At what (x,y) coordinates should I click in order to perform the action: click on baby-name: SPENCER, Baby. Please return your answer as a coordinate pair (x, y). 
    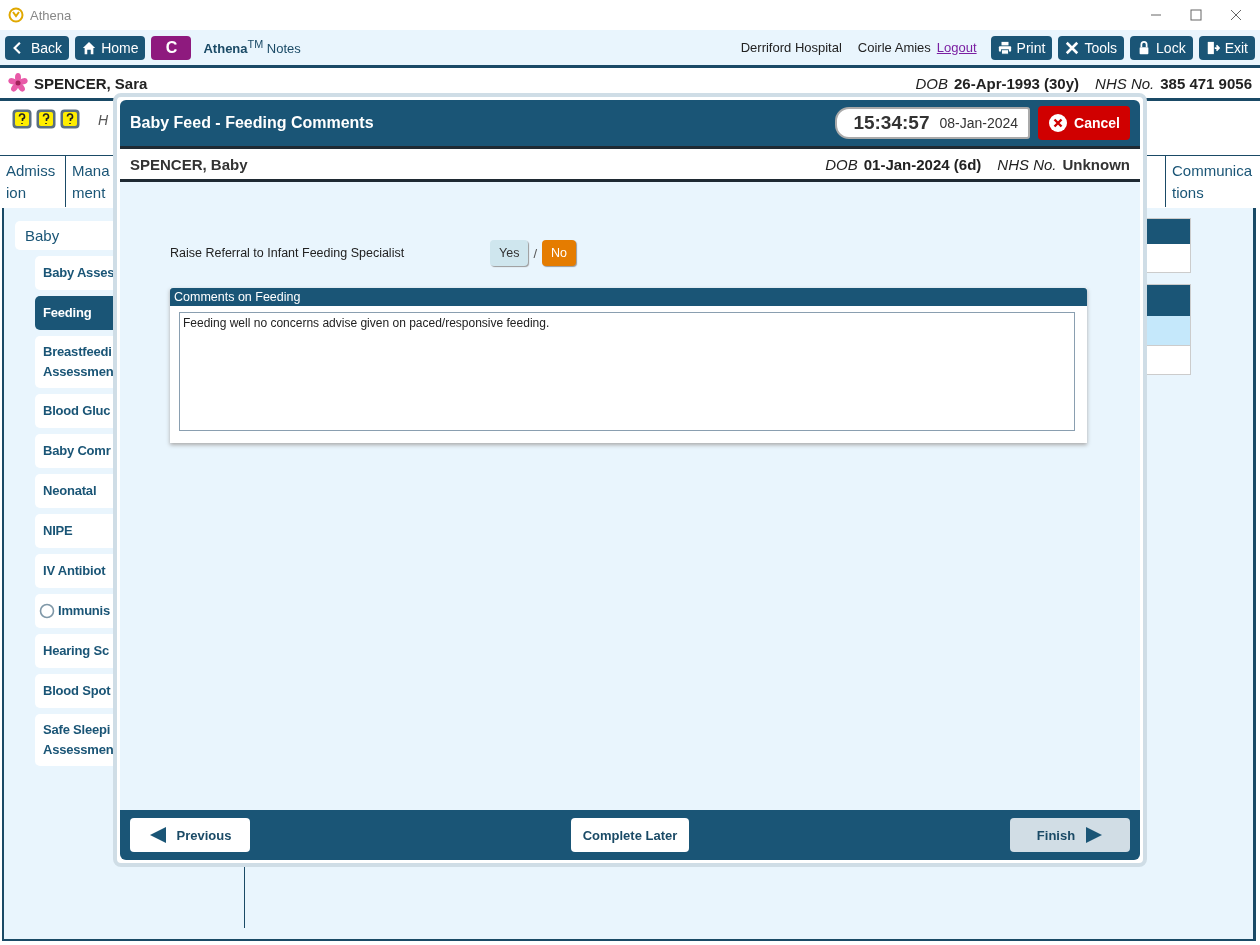
    Looking at the image, I should click on (189, 164).